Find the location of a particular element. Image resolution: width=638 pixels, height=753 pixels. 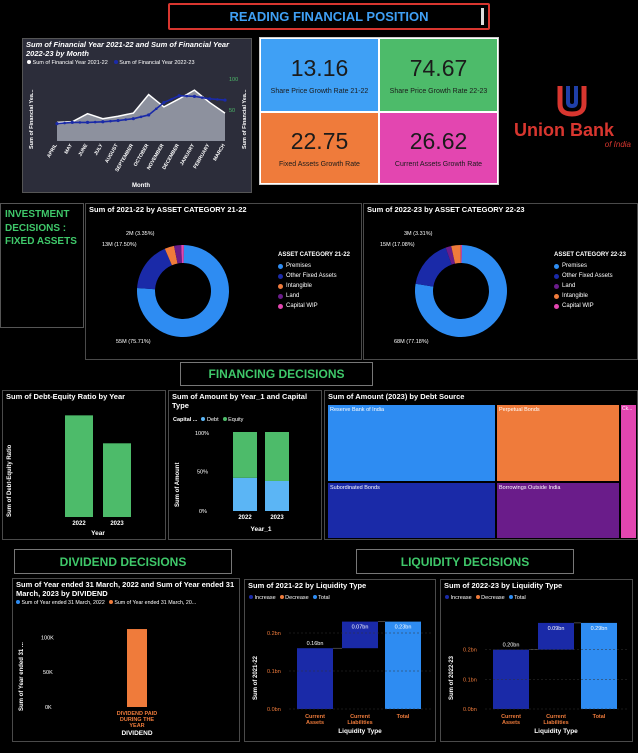

capital-plot: 2022 2023 100% 50% 0% Sum of Amount Year_1 is located at coordinates (232, 482).